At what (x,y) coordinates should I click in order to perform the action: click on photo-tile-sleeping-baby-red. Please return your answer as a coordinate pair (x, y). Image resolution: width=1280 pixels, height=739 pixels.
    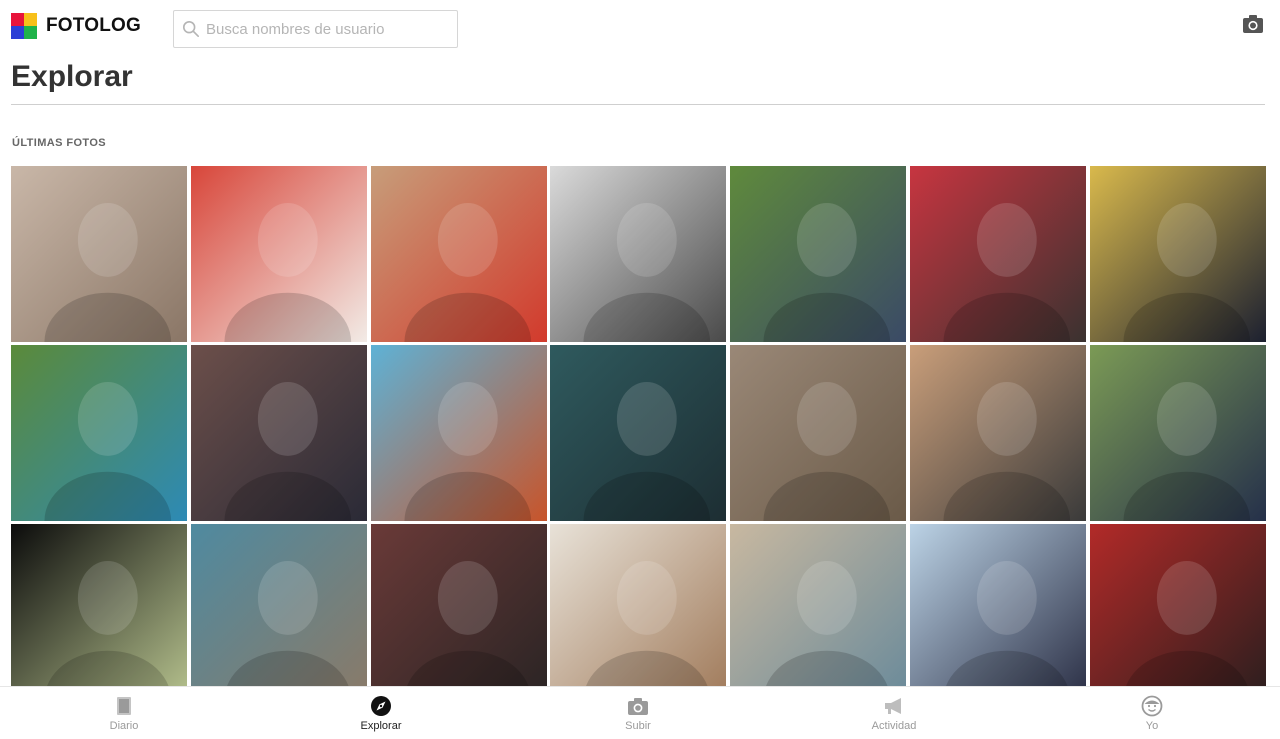
    Looking at the image, I should click on (1177, 612).